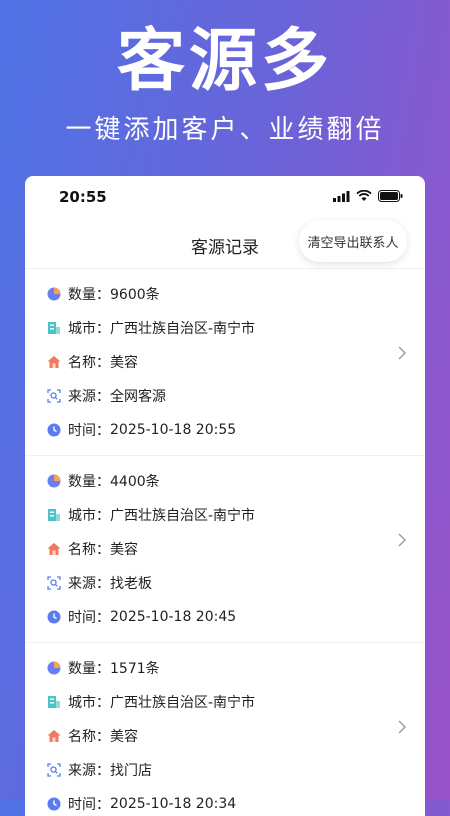 The height and width of the screenshot is (816, 450). What do you see at coordinates (225, 198) in the screenshot?
I see `status-bar: 20:55` at bounding box center [225, 198].